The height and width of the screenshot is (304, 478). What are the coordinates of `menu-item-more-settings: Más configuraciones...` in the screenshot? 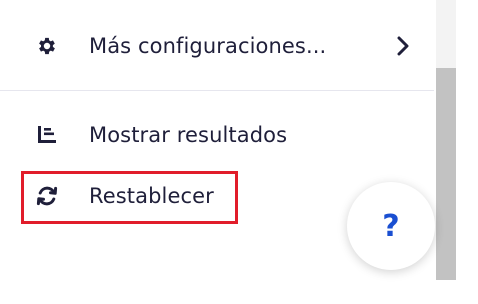 It's located at (217, 46).